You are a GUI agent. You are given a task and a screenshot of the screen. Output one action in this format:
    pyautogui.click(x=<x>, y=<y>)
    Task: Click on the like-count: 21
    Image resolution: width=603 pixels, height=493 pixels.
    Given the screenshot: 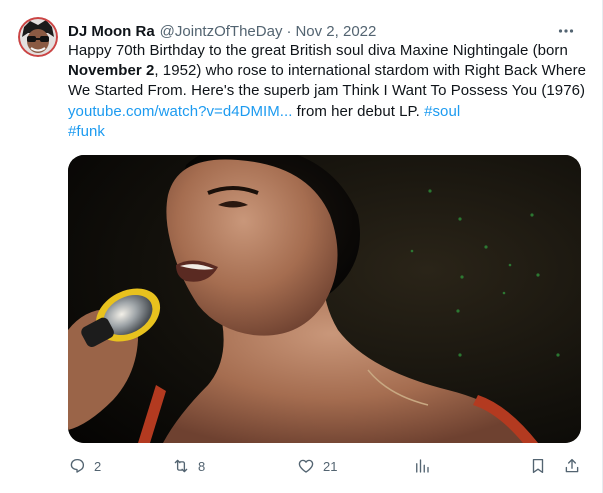 What is the action you would take?
    pyautogui.click(x=330, y=466)
    